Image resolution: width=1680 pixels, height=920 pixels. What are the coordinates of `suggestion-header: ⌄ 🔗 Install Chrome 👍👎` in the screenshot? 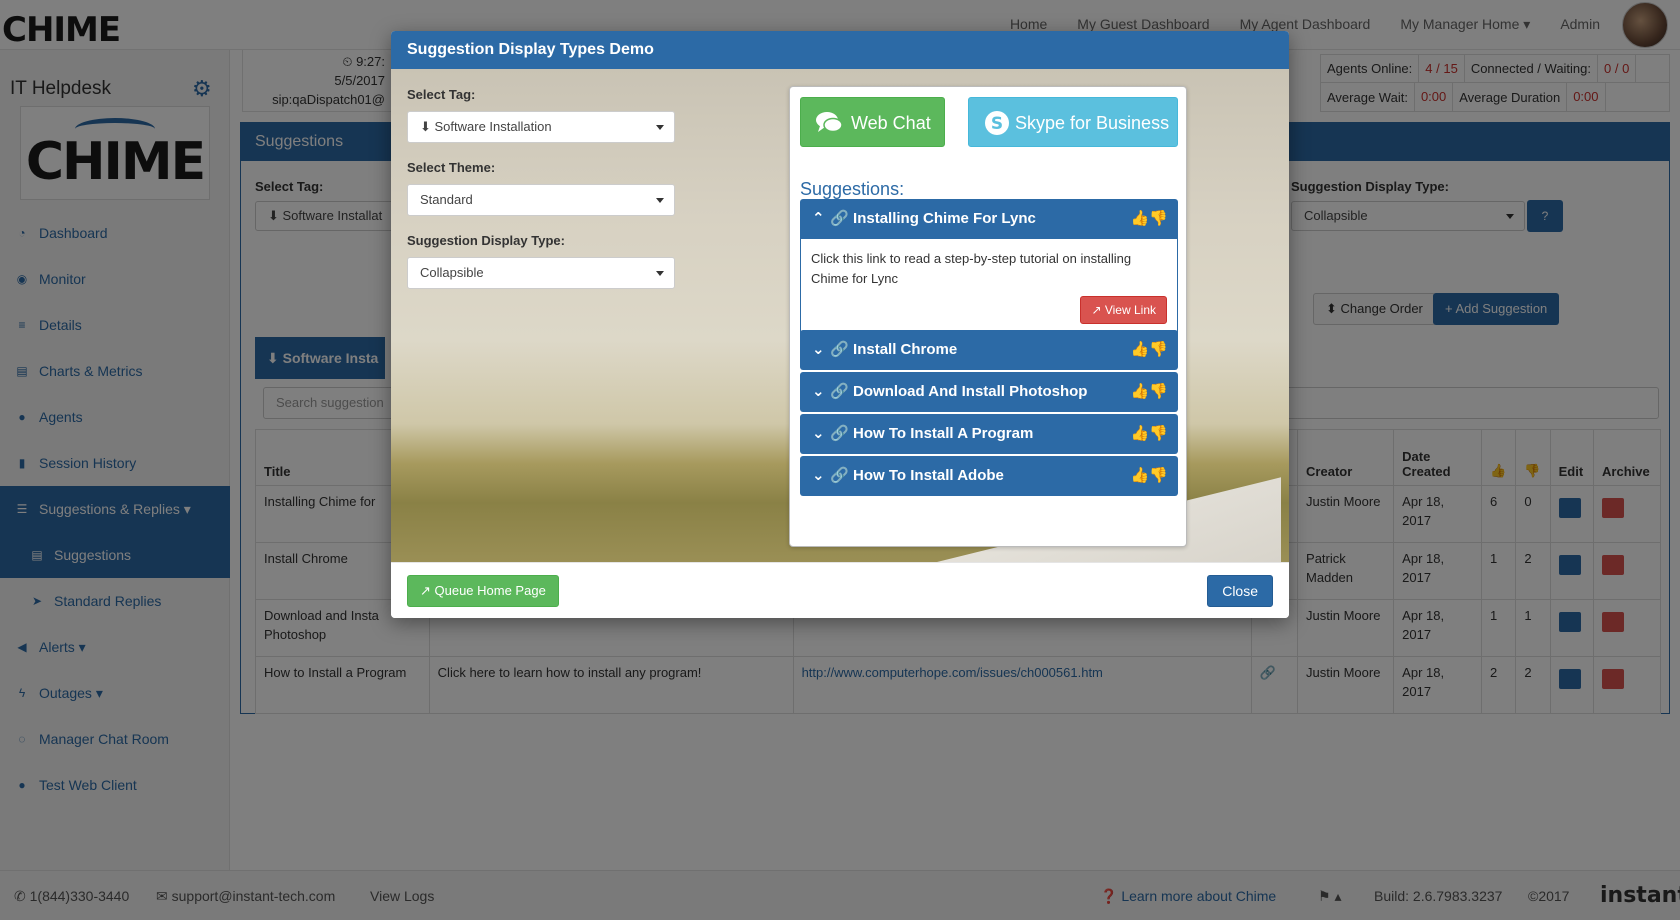 It's located at (989, 350).